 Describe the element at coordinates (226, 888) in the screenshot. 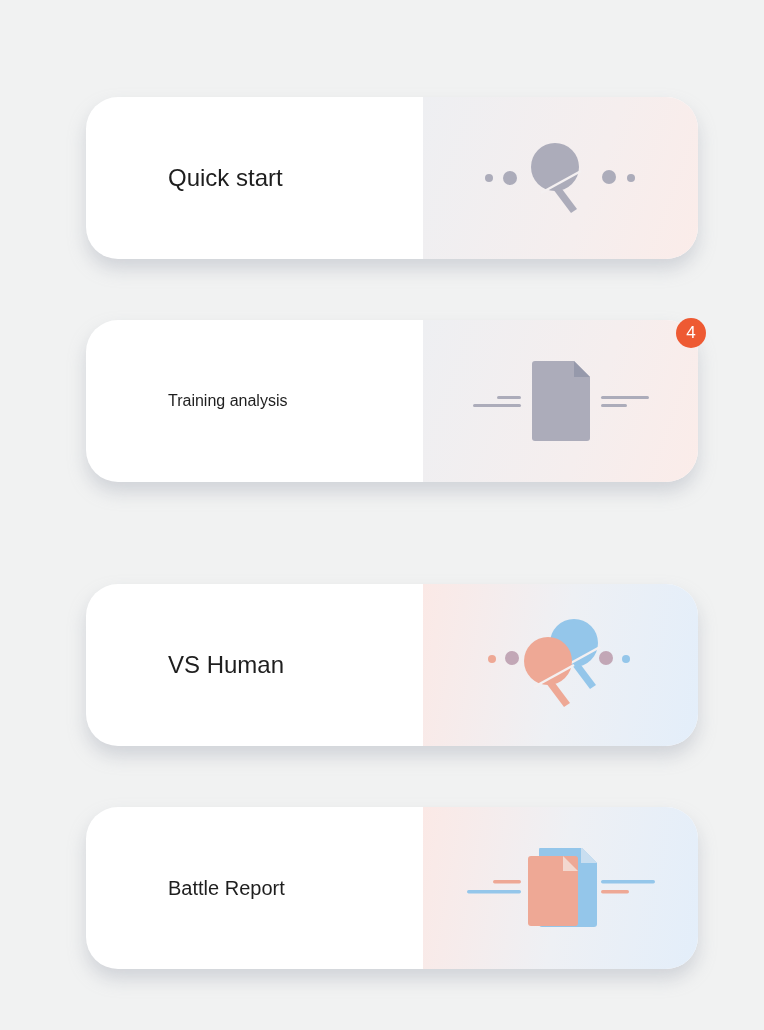

I see `card-title: Battle Report` at that location.